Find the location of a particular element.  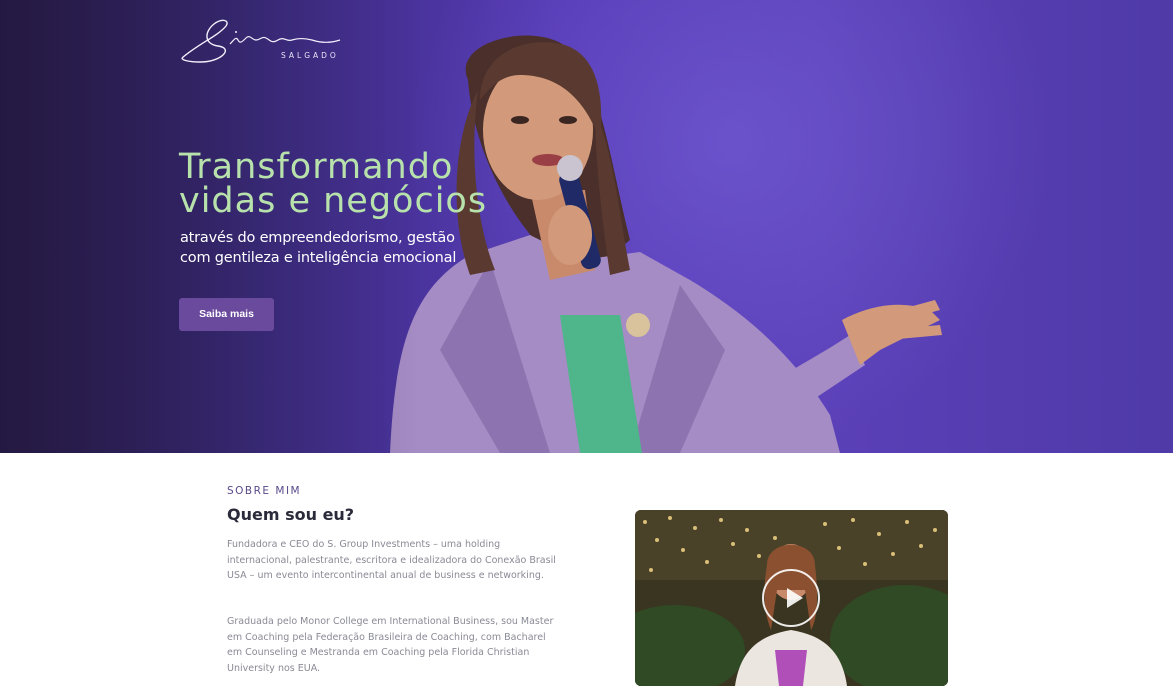

about-video is located at coordinates (791, 598).